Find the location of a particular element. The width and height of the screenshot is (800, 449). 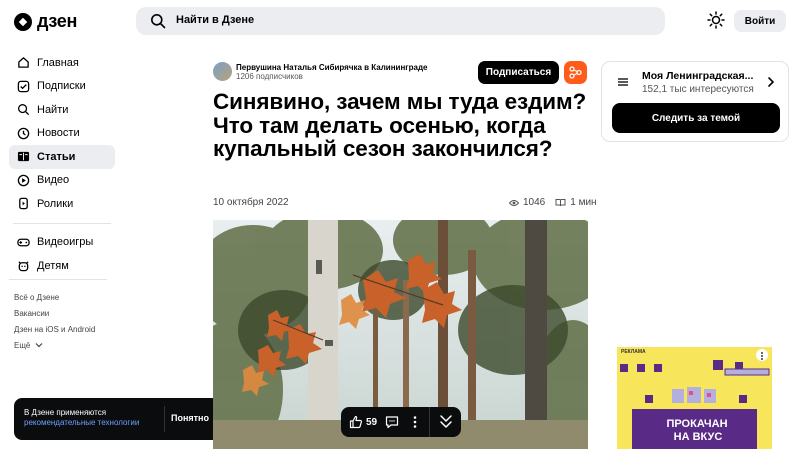

articles-icon is located at coordinates (23, 157).